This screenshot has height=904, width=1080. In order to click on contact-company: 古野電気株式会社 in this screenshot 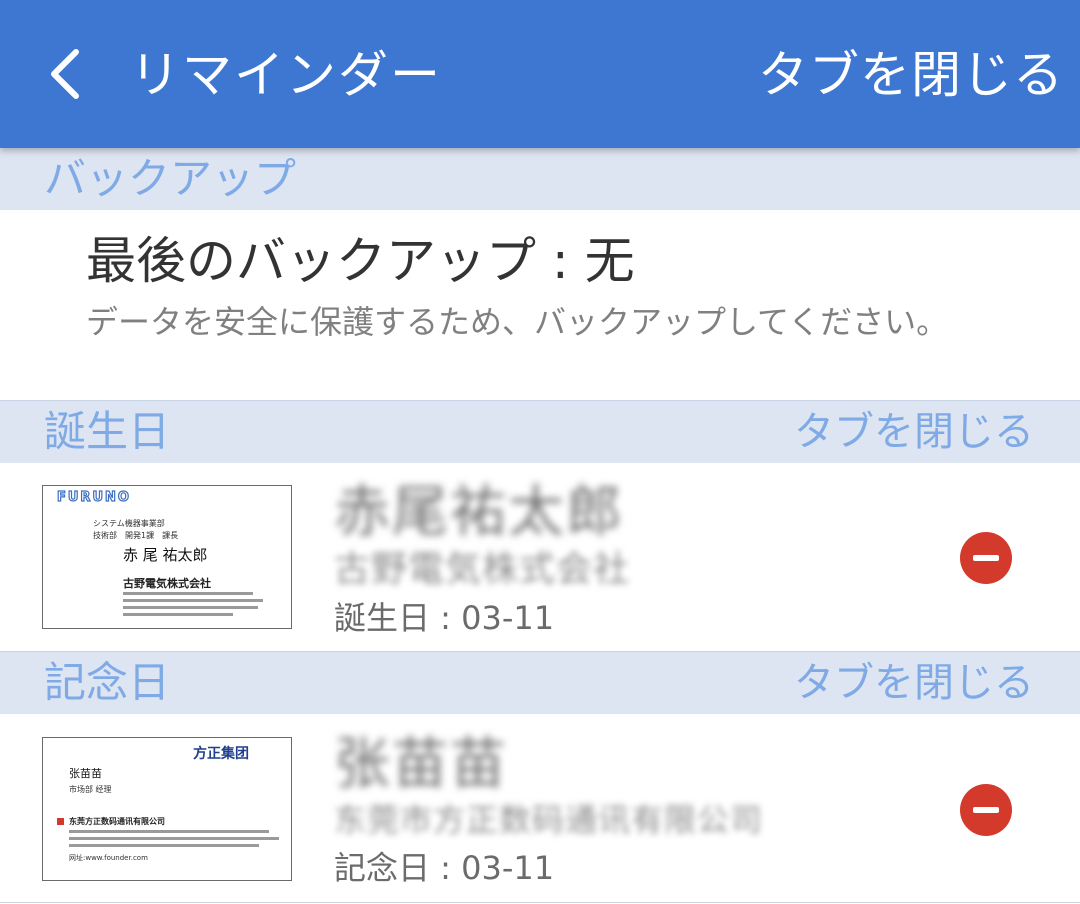, I will do `click(482, 569)`.